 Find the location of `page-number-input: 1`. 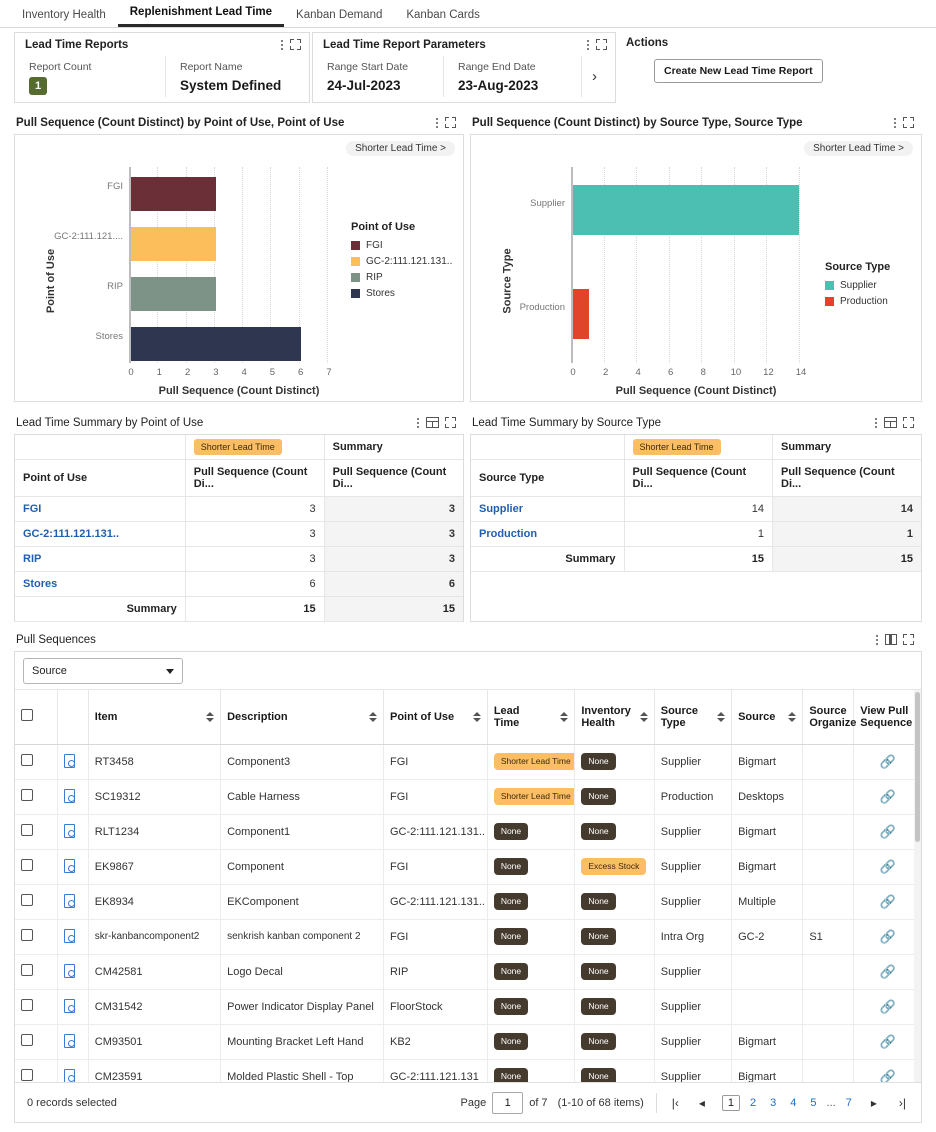

page-number-input: 1 is located at coordinates (508, 1102).